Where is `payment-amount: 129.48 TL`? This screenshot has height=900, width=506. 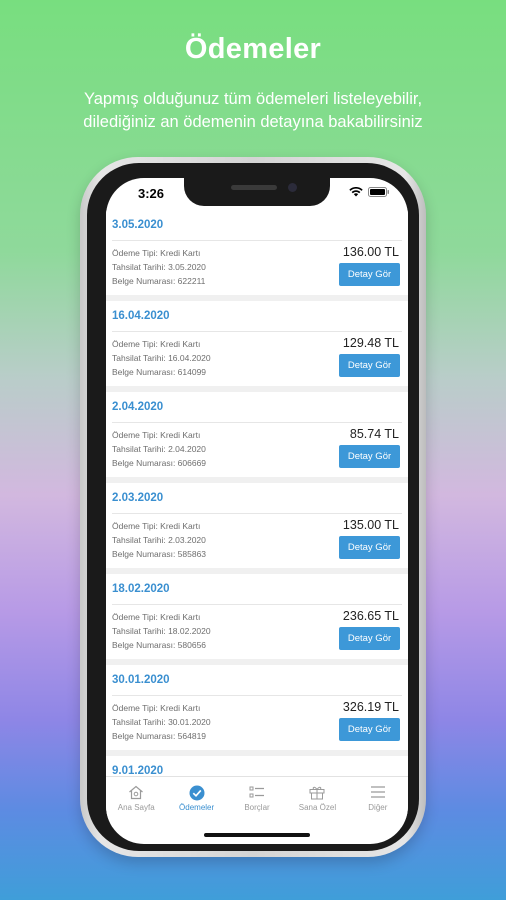
payment-amount: 129.48 TL is located at coordinates (370, 343).